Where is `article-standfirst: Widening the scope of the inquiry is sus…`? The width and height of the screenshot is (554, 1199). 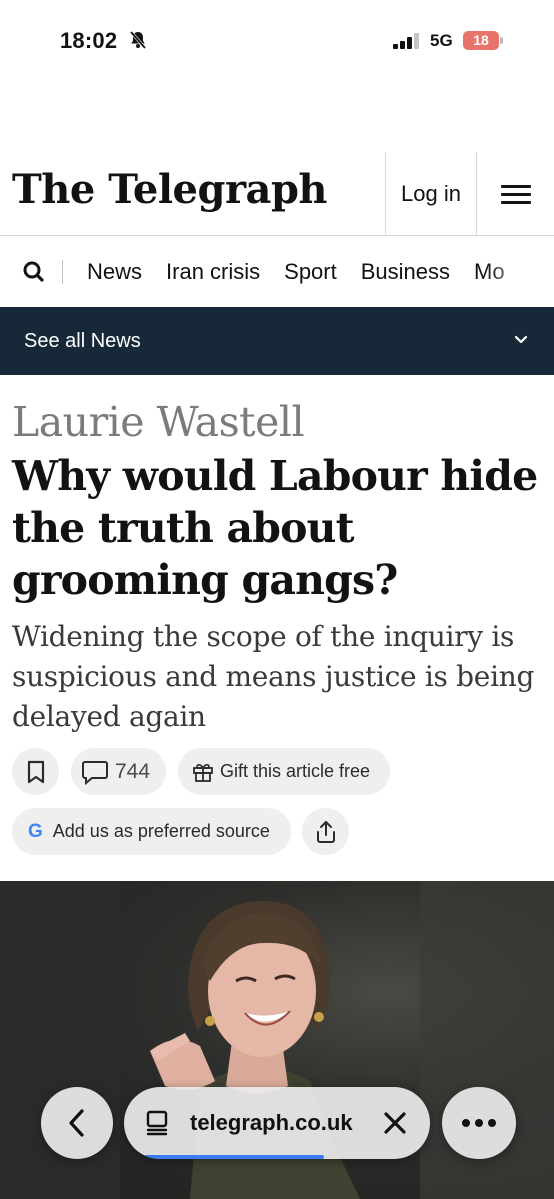 article-standfirst: Widening the scope of the inquiry is sus… is located at coordinates (273, 676).